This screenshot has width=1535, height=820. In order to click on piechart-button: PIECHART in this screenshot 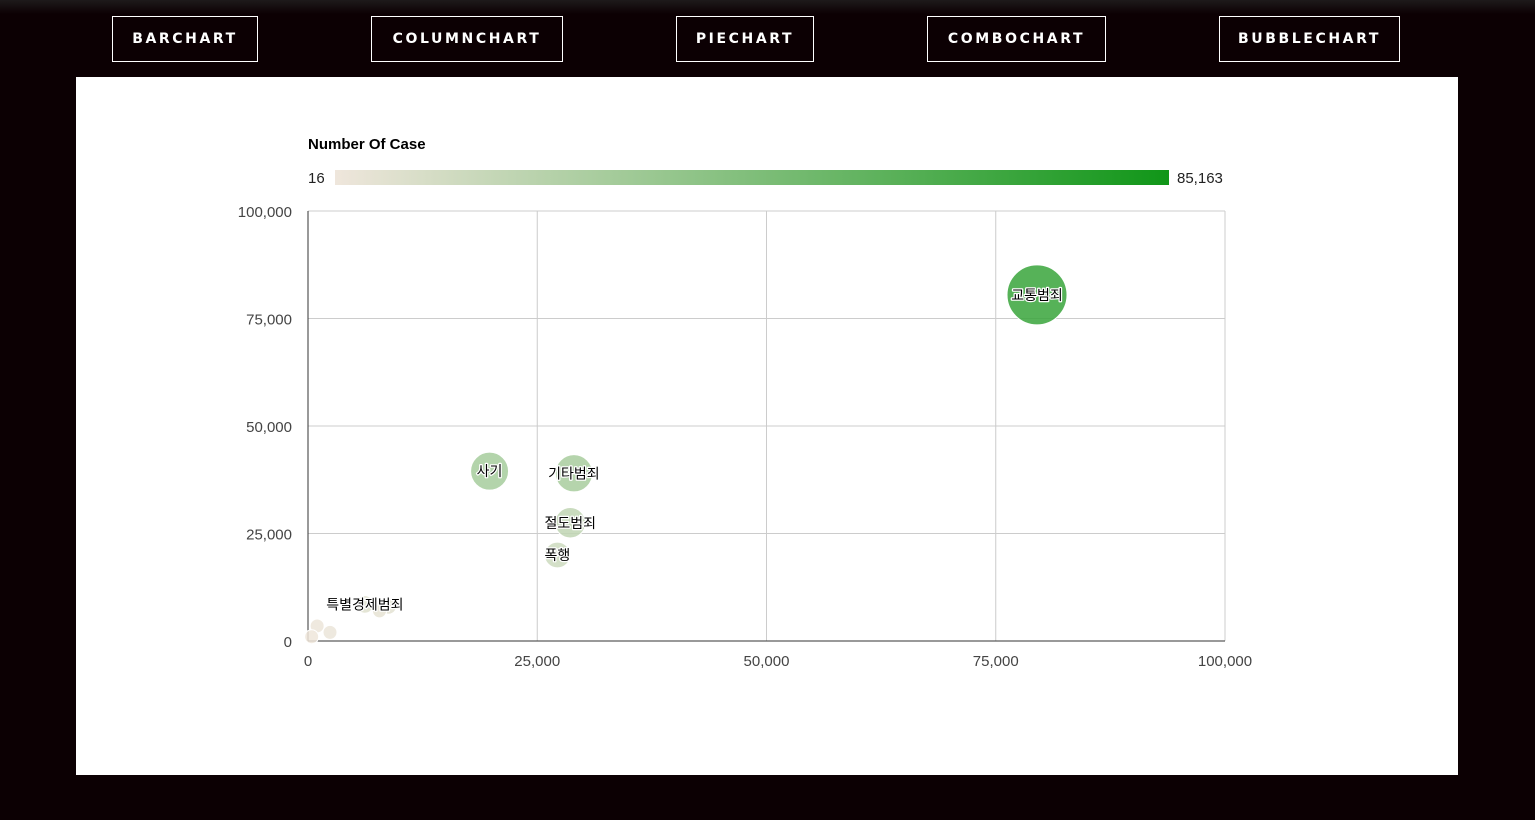, I will do `click(745, 39)`.